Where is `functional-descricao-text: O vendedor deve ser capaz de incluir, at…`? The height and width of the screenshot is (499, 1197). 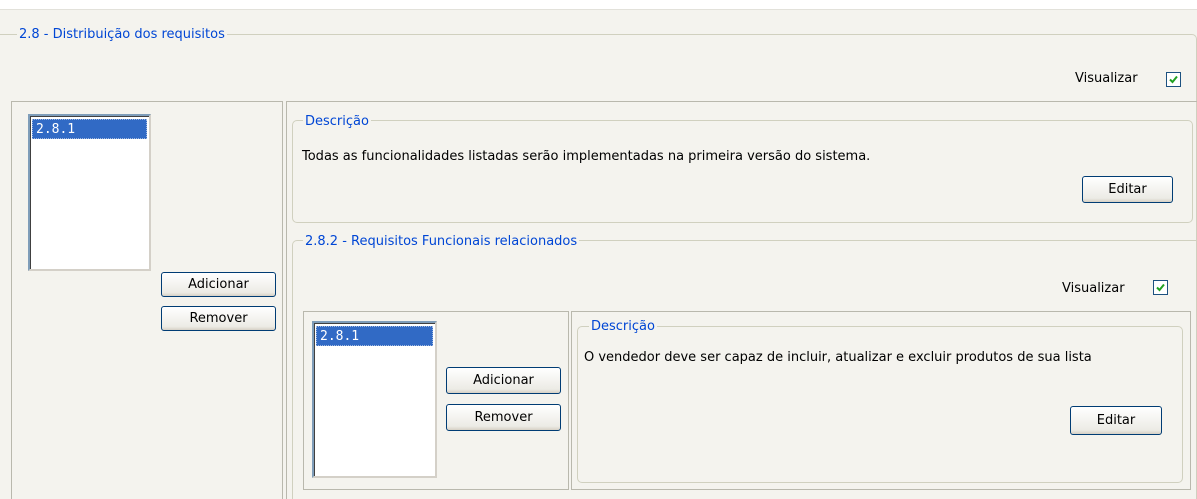
functional-descricao-text: O vendedor deve ser capaz de incluir, at… is located at coordinates (838, 357).